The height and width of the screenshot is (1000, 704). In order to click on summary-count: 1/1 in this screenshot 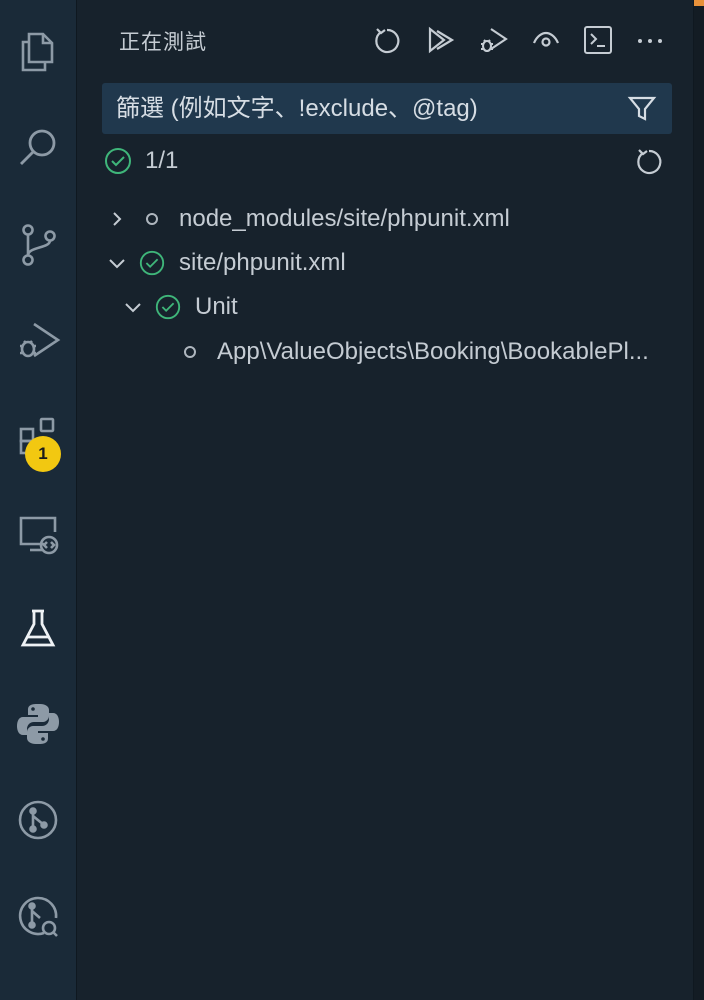, I will do `click(162, 160)`.